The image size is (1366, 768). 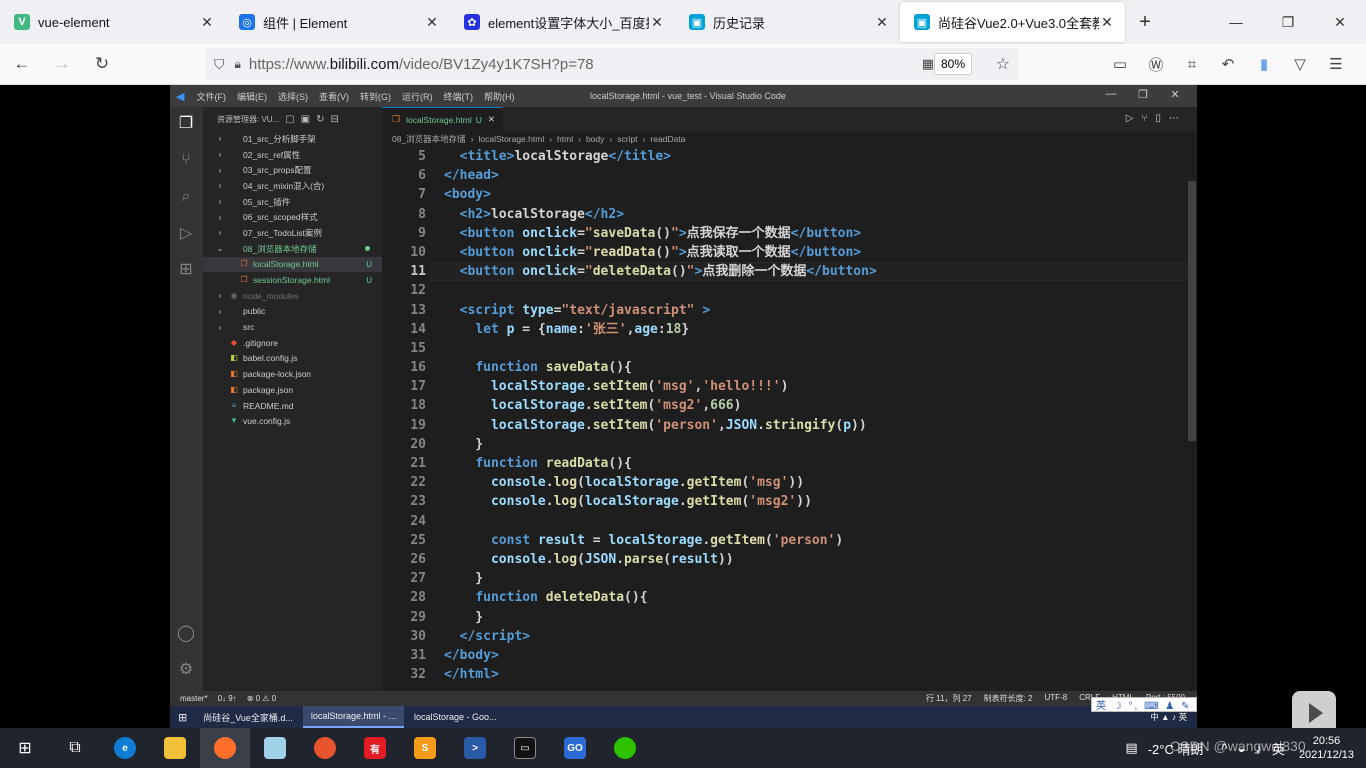 What do you see at coordinates (225, 748) in the screenshot?
I see `firefox-icon` at bounding box center [225, 748].